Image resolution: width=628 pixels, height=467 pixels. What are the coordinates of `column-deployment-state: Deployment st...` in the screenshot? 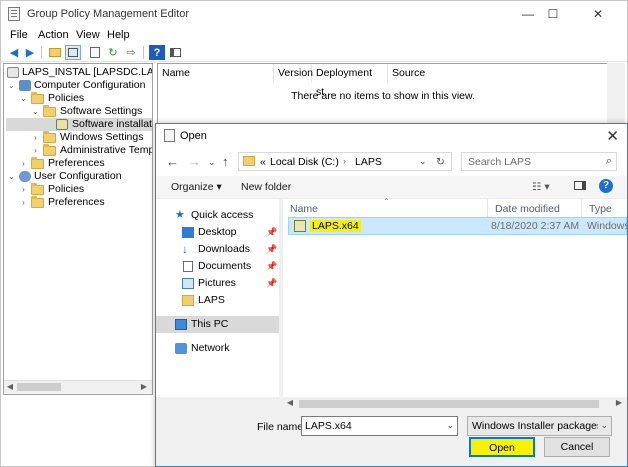 It's located at (350, 81).